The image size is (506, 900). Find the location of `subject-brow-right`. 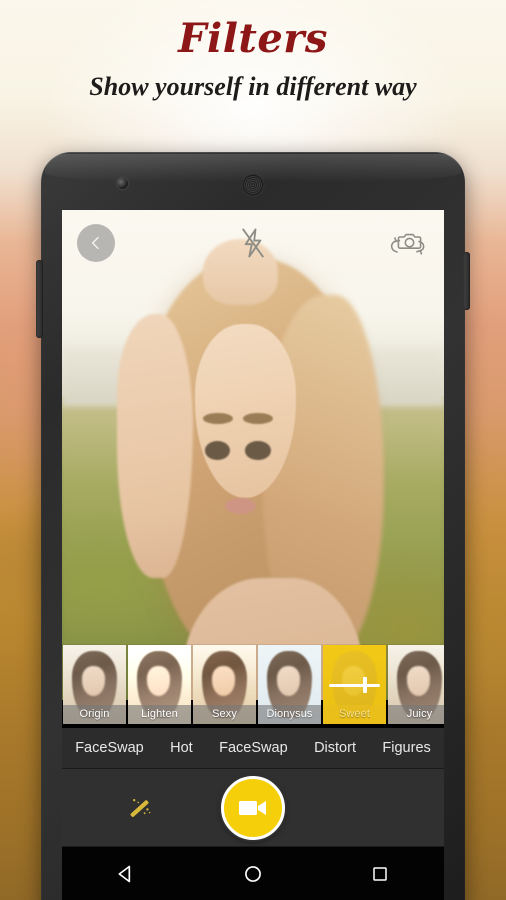

subject-brow-right is located at coordinates (258, 419).